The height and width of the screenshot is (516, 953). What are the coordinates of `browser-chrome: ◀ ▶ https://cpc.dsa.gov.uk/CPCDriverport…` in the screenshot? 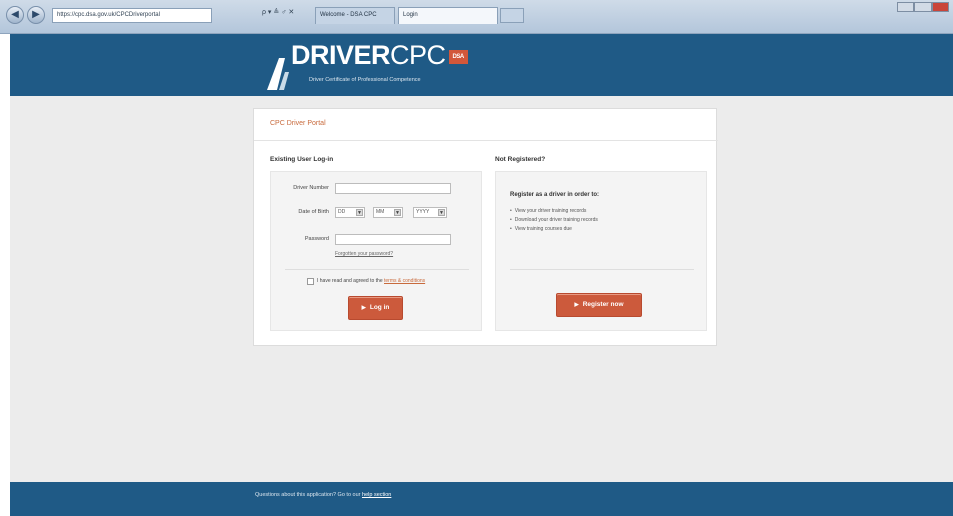 It's located at (476, 17).